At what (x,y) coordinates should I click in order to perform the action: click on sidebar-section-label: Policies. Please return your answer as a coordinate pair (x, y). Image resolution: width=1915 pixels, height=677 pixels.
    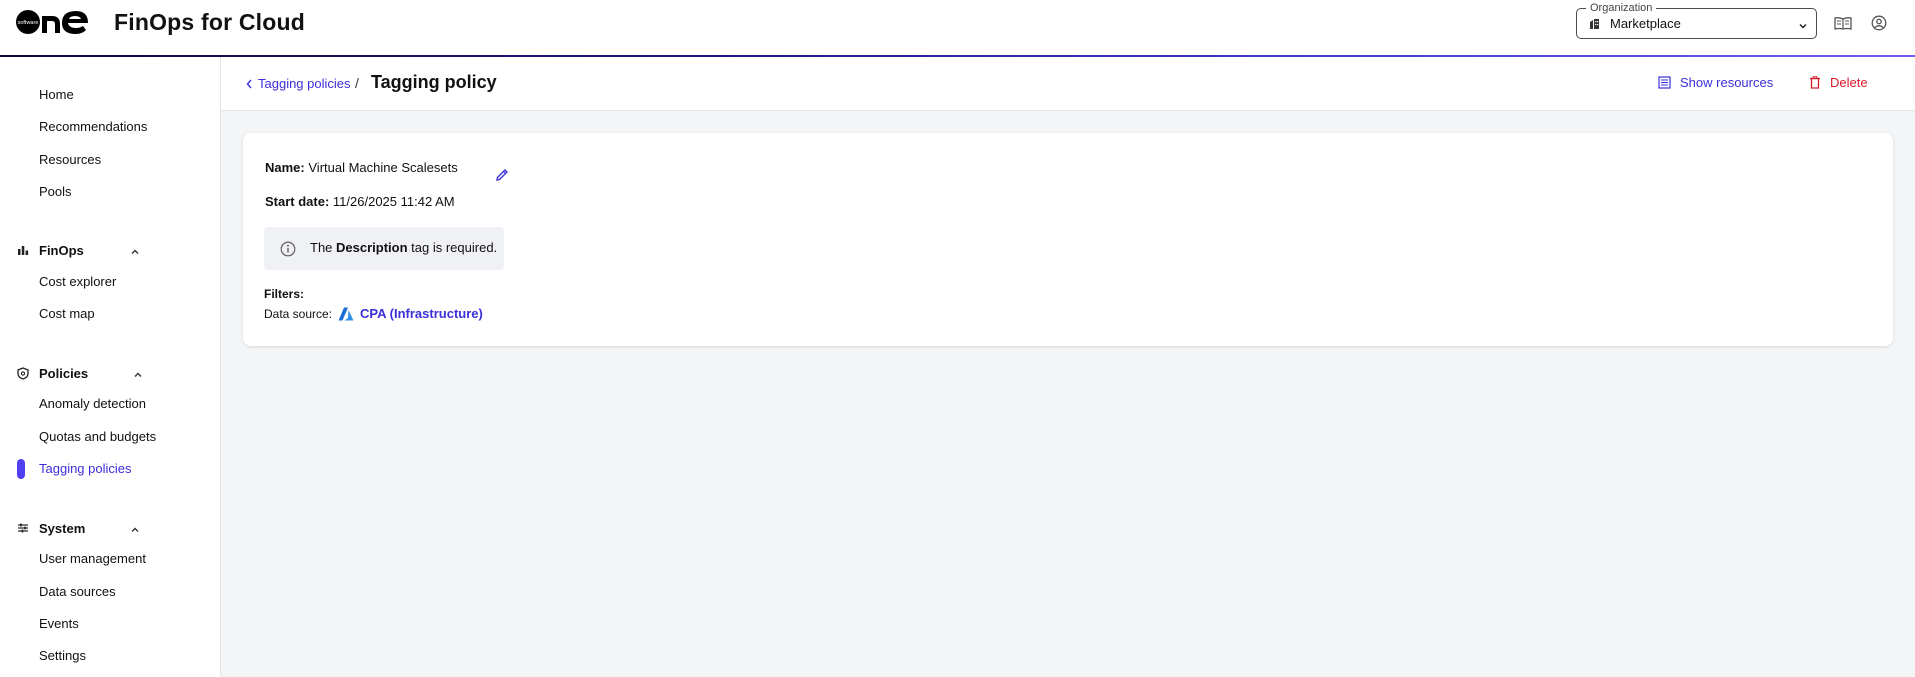
    Looking at the image, I should click on (64, 373).